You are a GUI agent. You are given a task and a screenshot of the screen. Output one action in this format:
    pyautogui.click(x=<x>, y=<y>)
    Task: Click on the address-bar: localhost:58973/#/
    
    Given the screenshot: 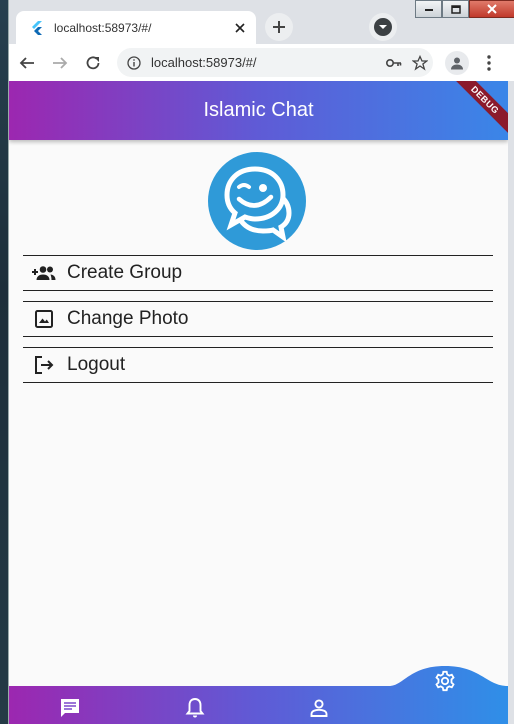 What is the action you would take?
    pyautogui.click(x=275, y=62)
    